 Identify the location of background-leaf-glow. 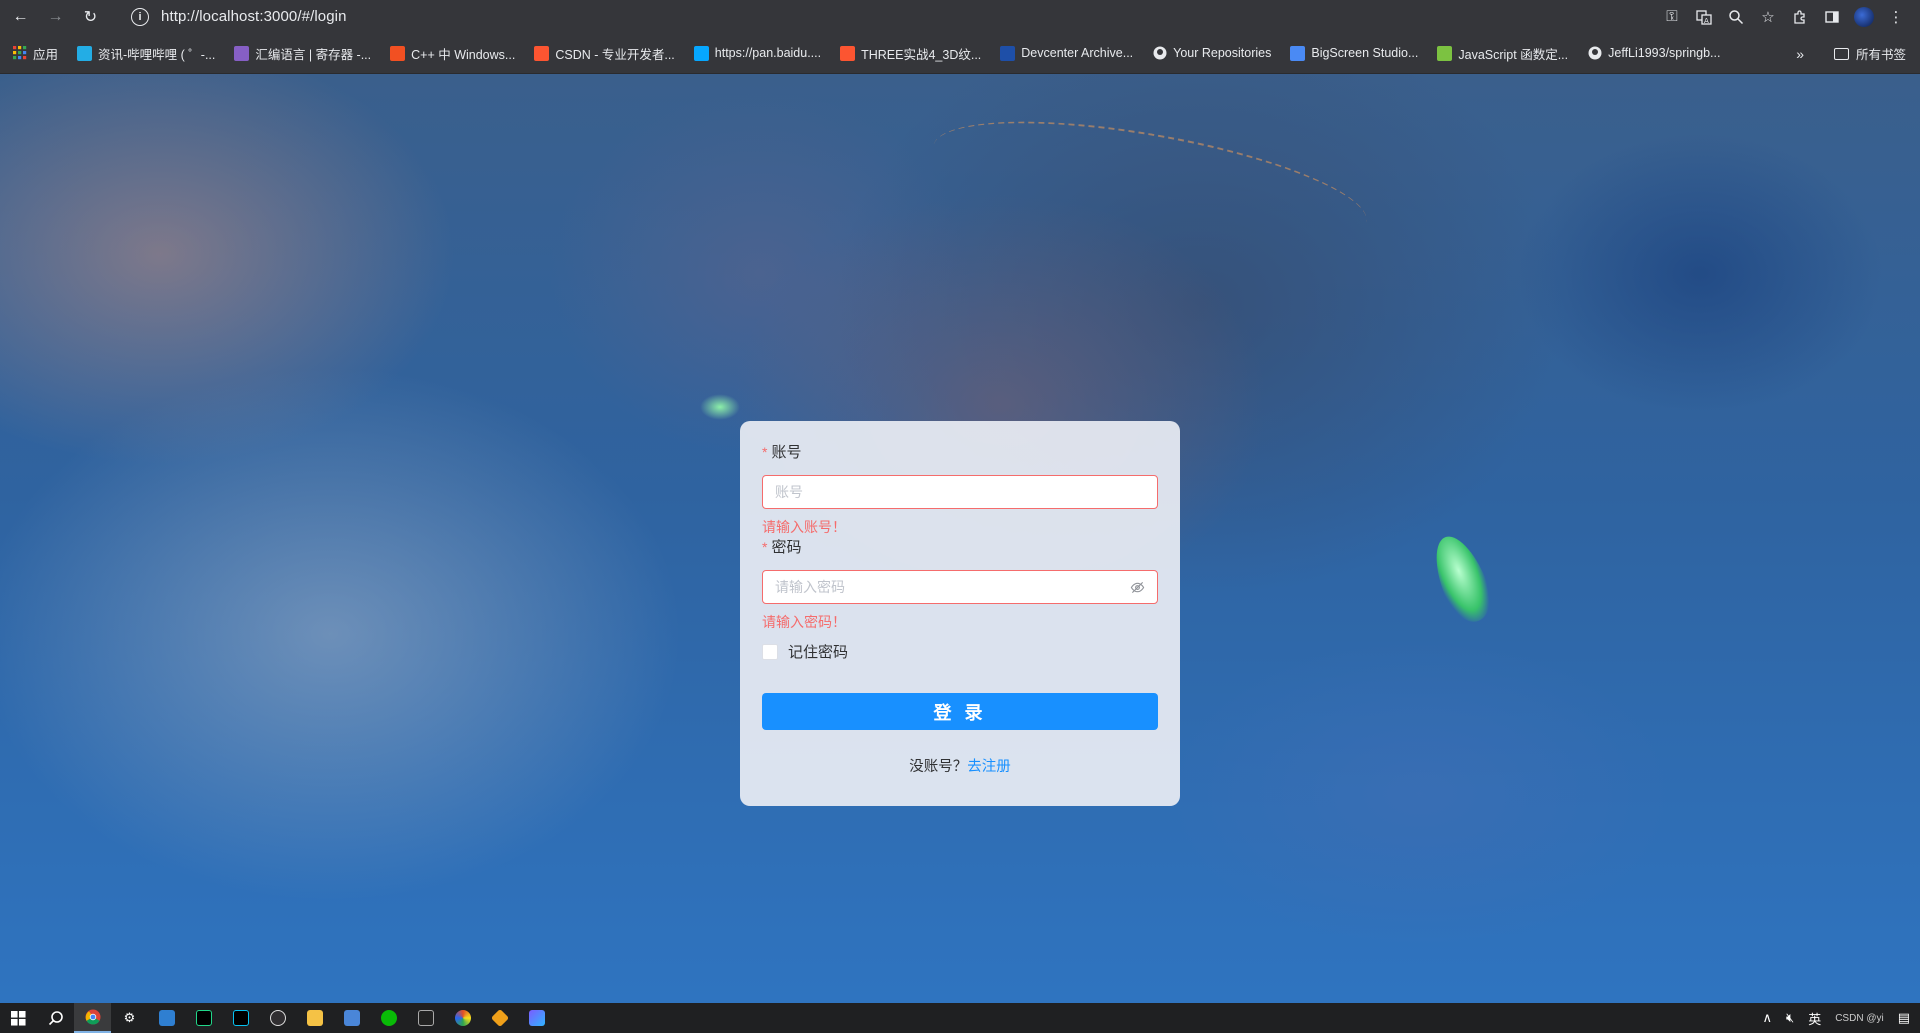
(1462, 579).